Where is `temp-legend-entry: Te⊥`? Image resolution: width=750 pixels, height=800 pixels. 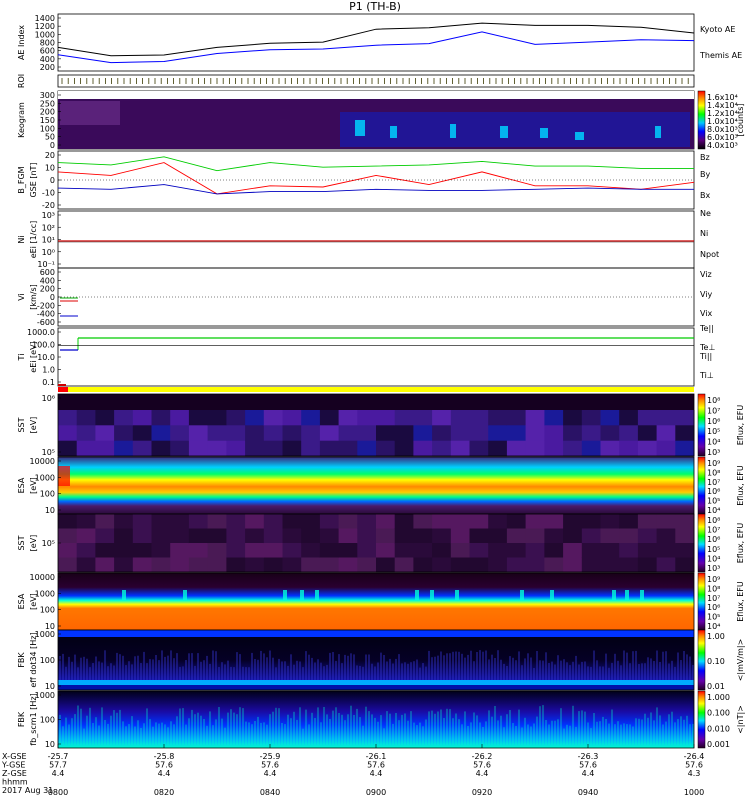 temp-legend-entry: Te⊥ is located at coordinates (707, 347).